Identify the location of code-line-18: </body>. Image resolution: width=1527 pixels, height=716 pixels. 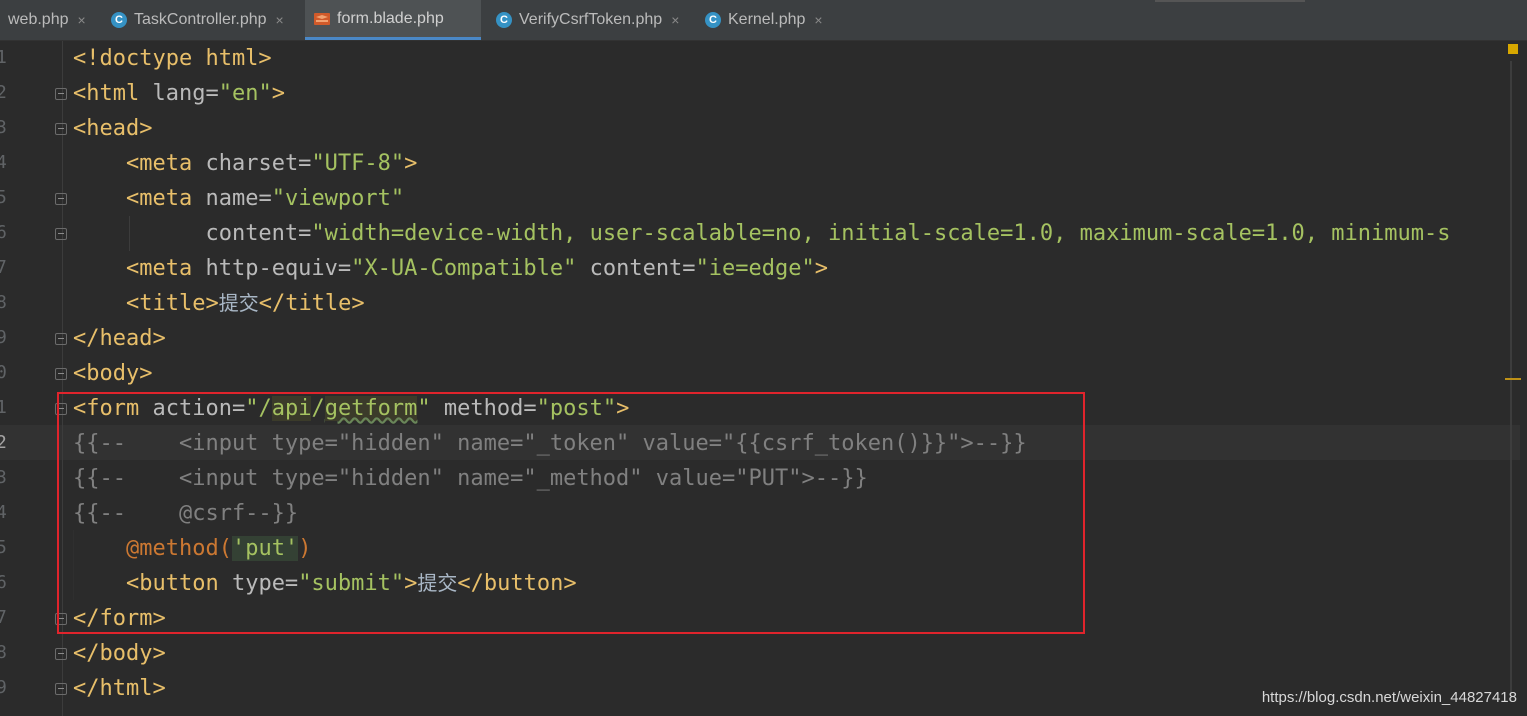
(119, 653).